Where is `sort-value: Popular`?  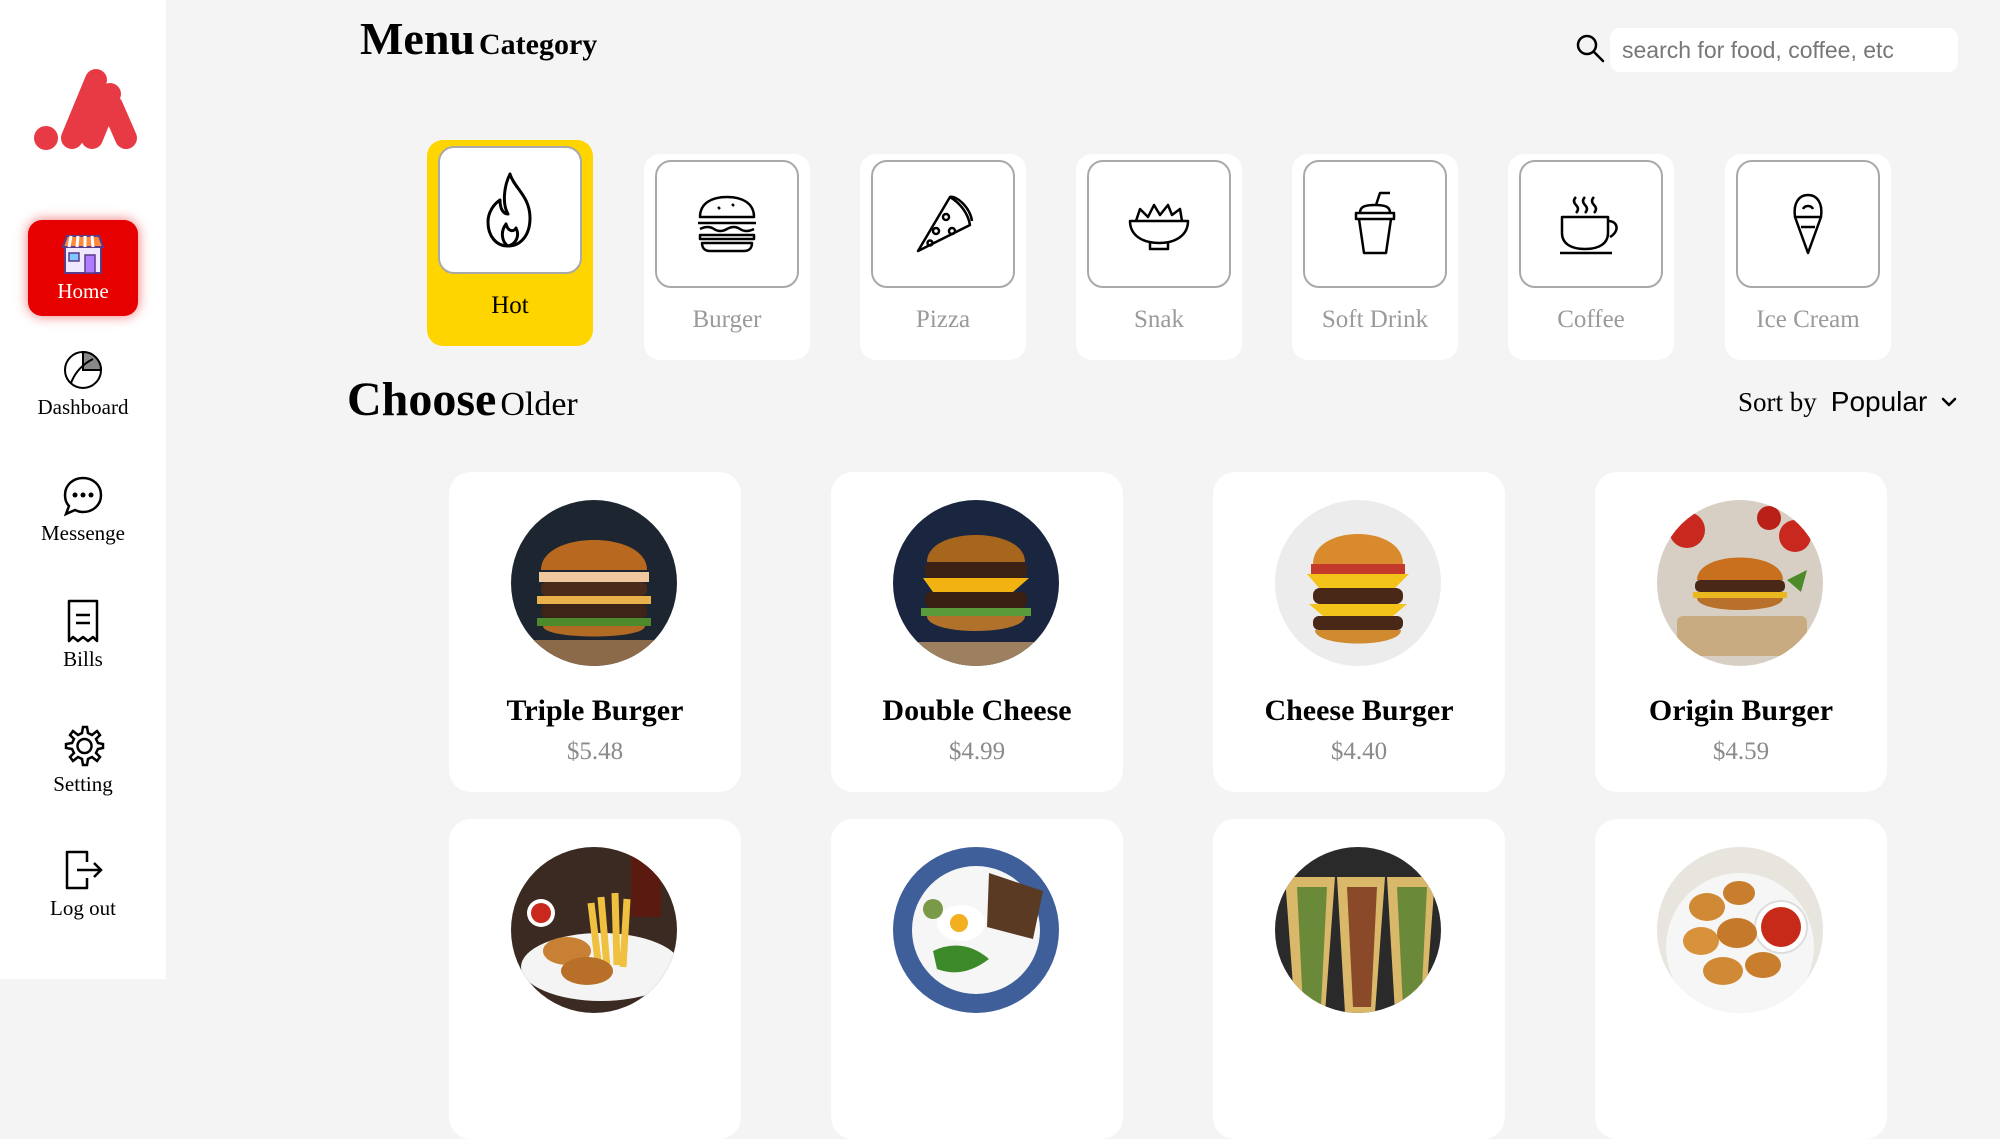
sort-value: Popular is located at coordinates (1879, 401).